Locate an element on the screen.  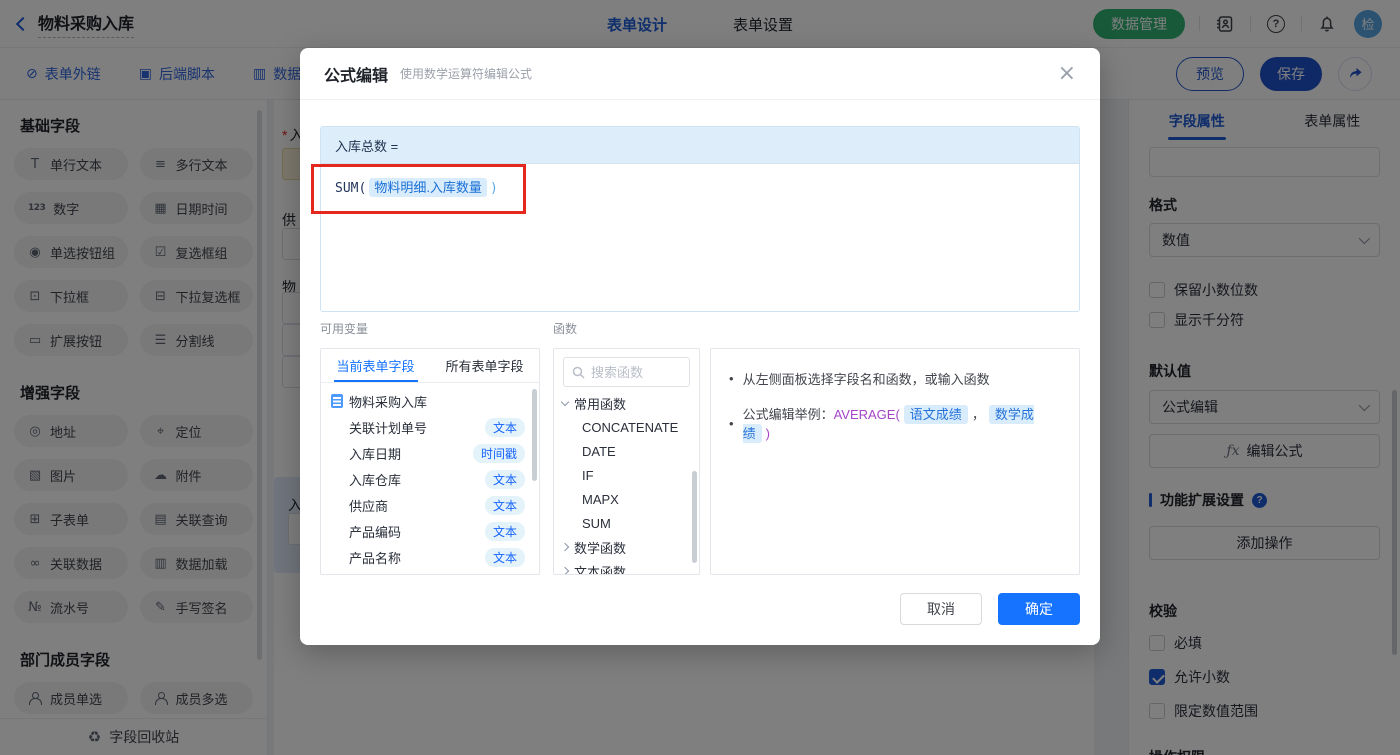
function-group-collapsed: 文本函数 is located at coordinates (626, 567).